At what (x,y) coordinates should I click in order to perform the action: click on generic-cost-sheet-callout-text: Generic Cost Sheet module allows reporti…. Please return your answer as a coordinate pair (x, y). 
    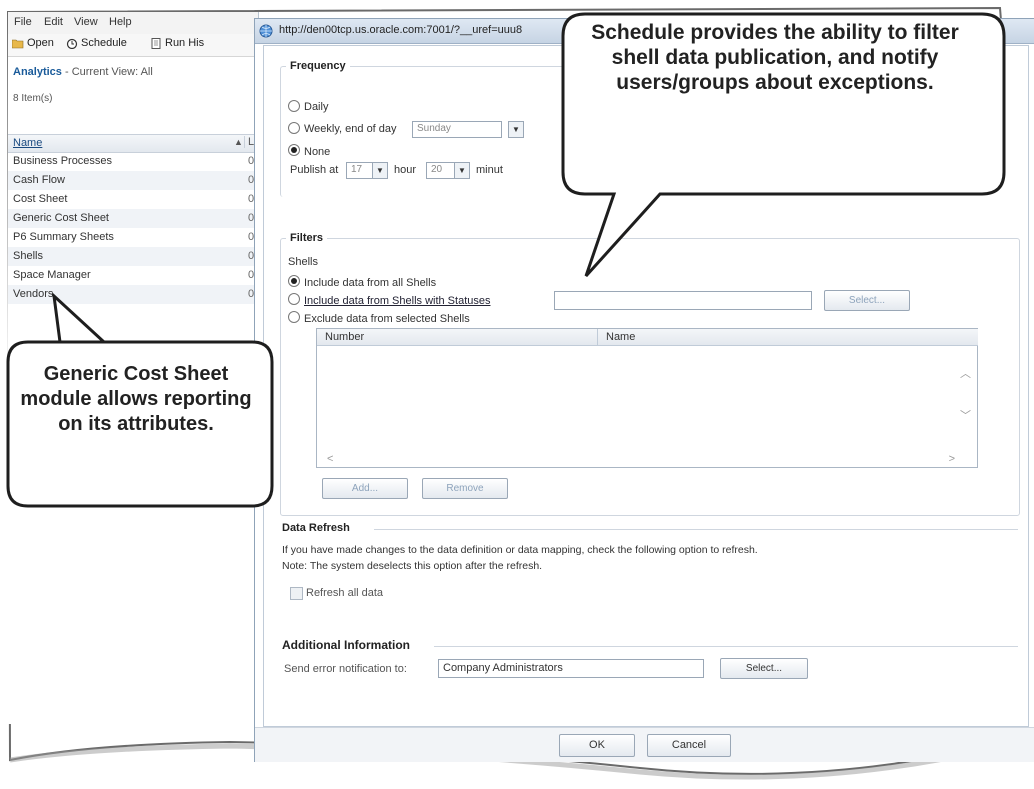
    Looking at the image, I should click on (136, 399).